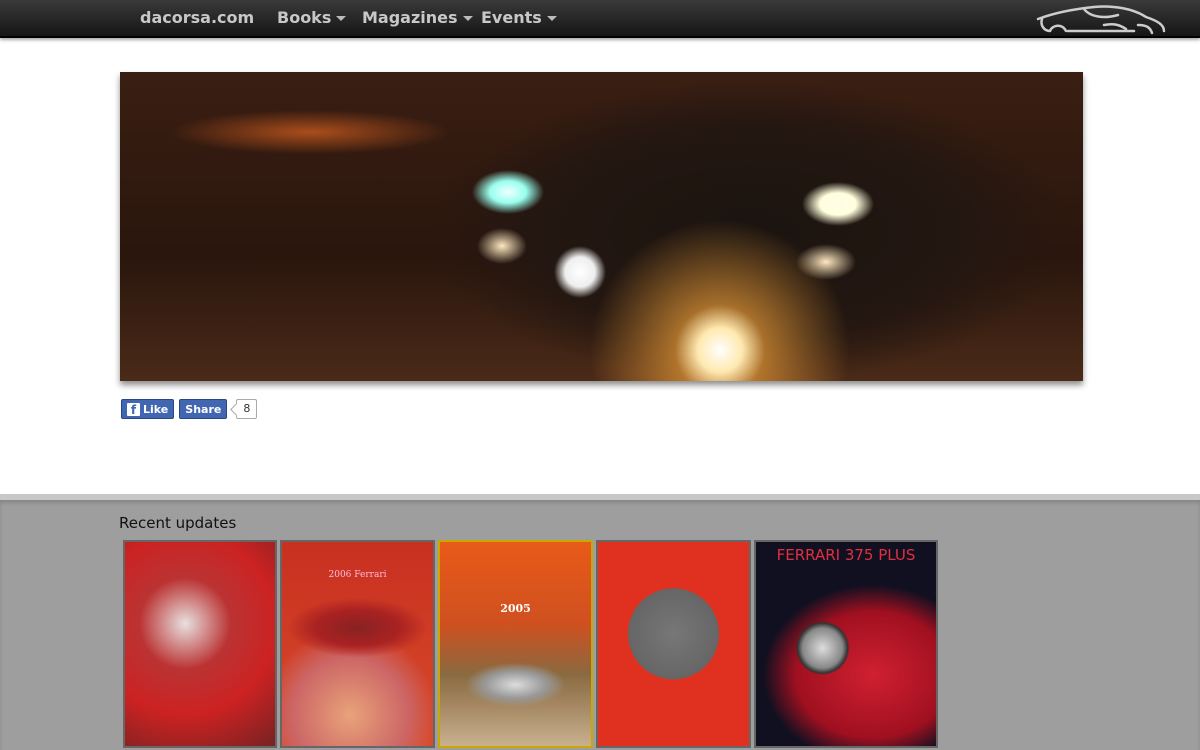 The height and width of the screenshot is (750, 1200). What do you see at coordinates (357, 575) in the screenshot?
I see `cover-lettering: 2006 Ferrari` at bounding box center [357, 575].